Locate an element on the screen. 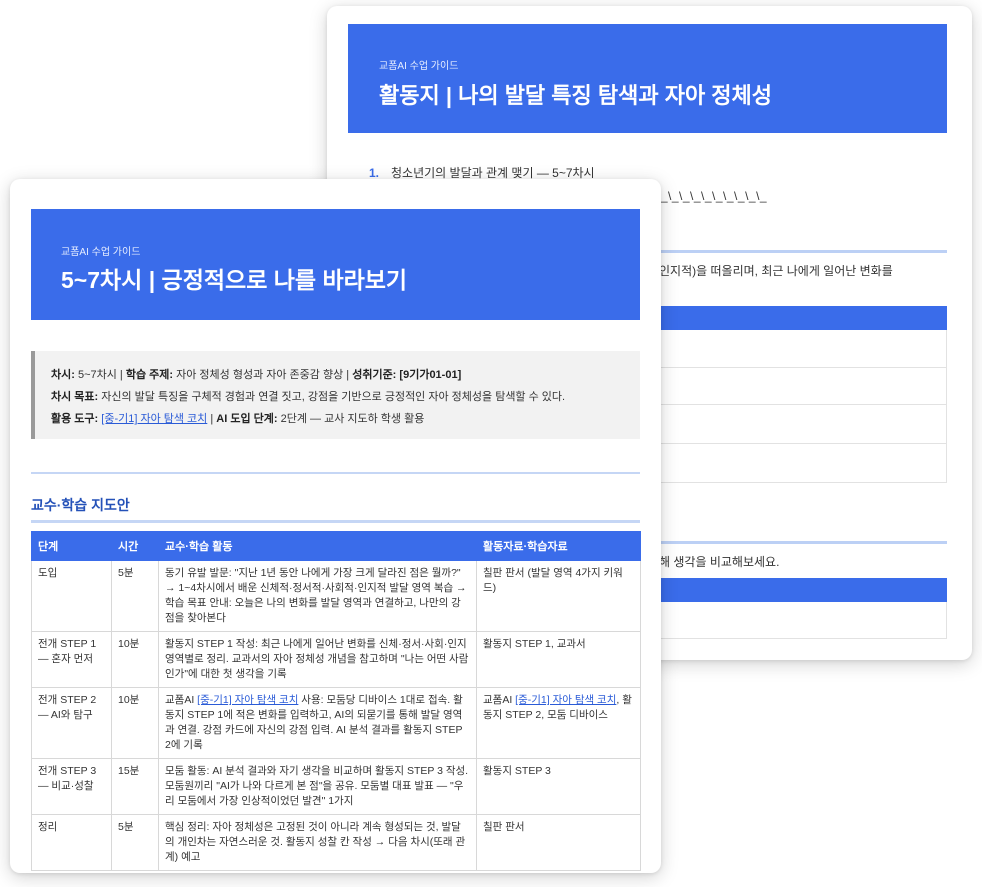 The width and height of the screenshot is (982, 887). front-header-banner: 교폼AI 수업 가이드 5~7차시 | 긍정적으로 나를 바라보기 is located at coordinates (335, 264).